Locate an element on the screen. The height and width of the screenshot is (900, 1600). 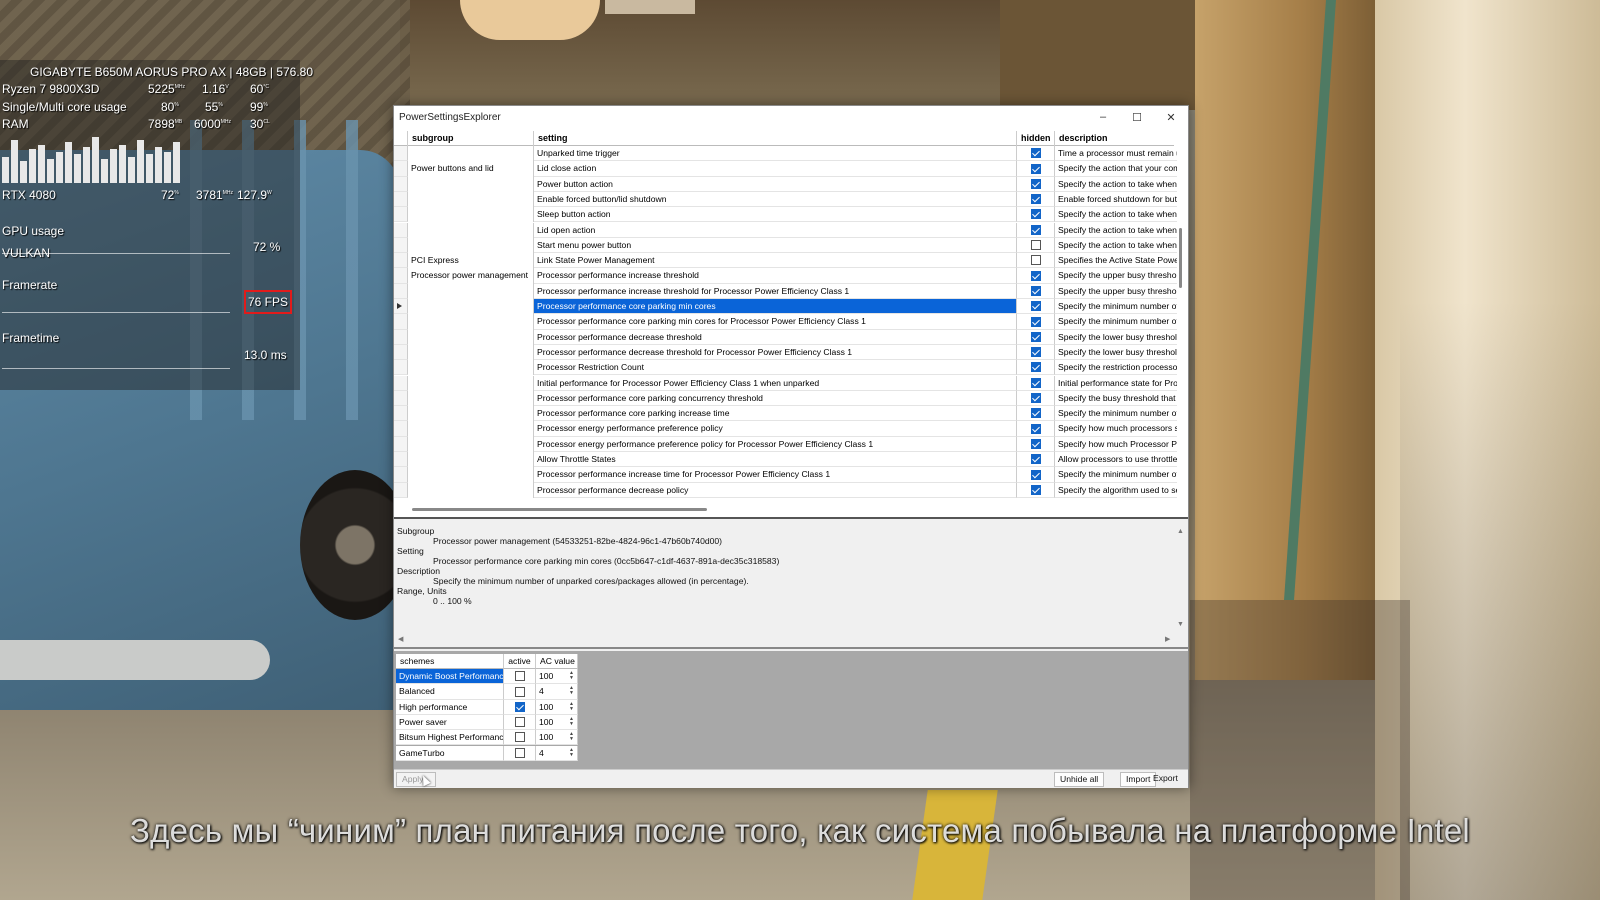
row-setting: Sleep button action is located at coordinates (775, 215).